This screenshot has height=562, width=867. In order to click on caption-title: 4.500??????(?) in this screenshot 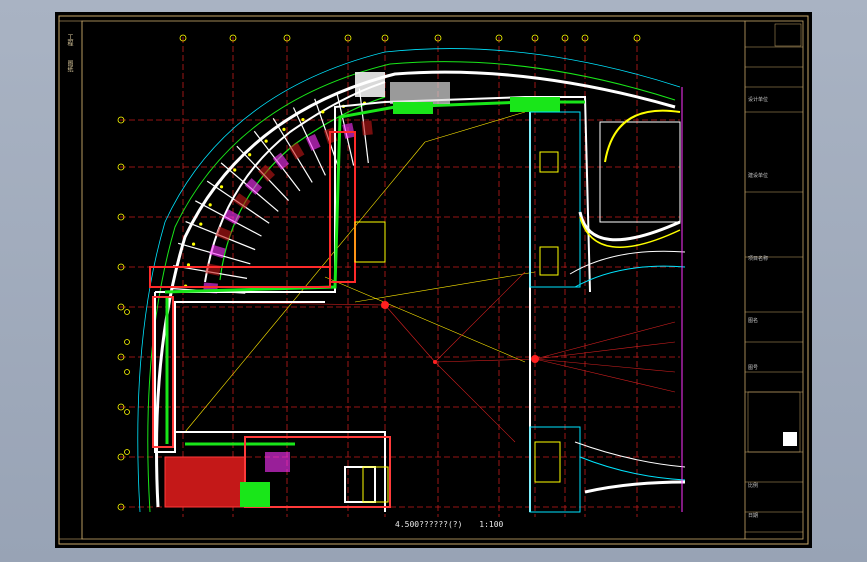, I will do `click(429, 524)`.